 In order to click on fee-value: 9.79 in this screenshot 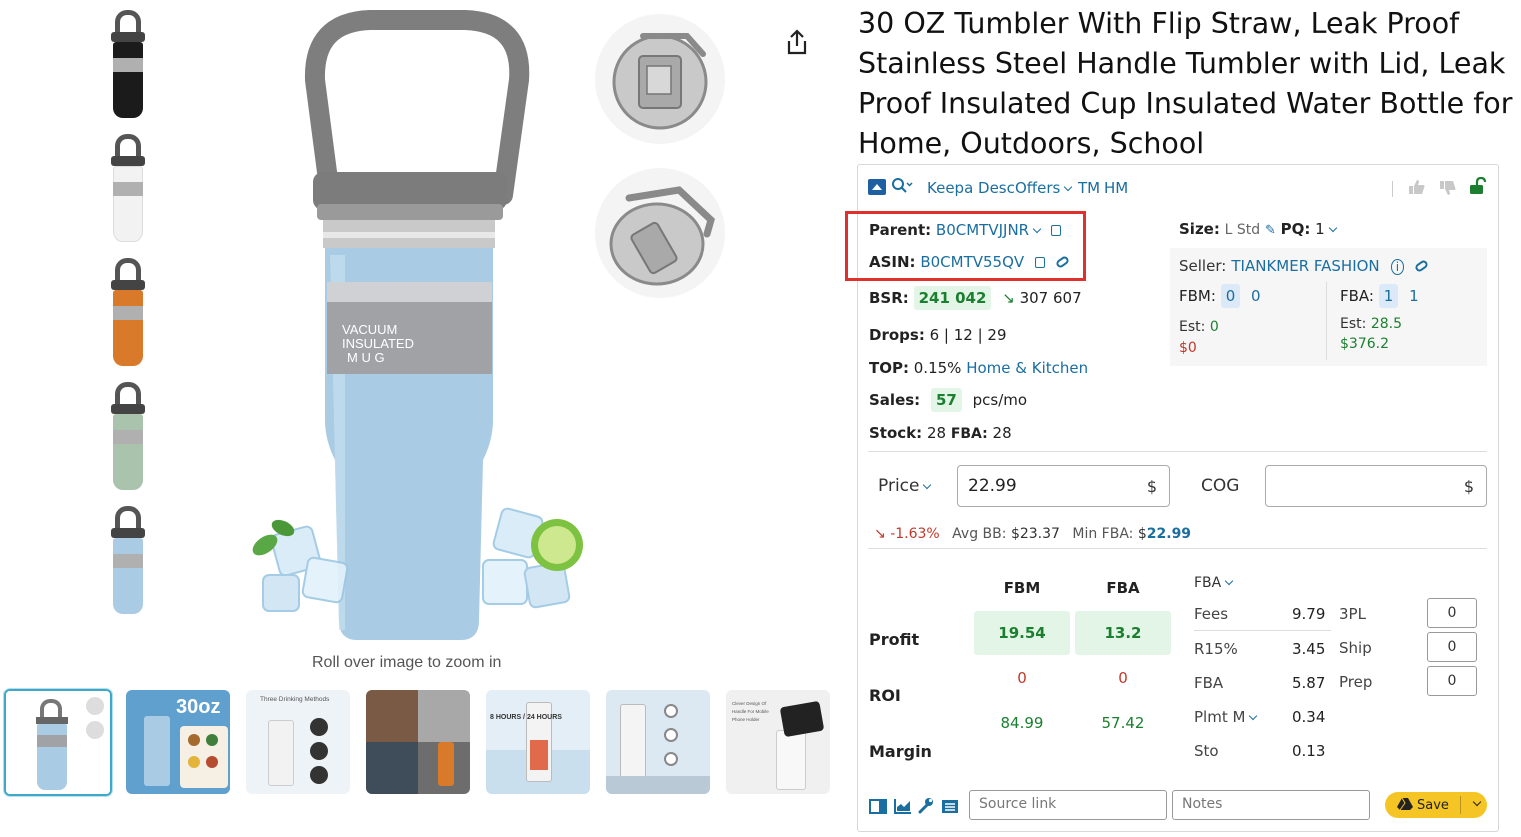, I will do `click(1309, 614)`.